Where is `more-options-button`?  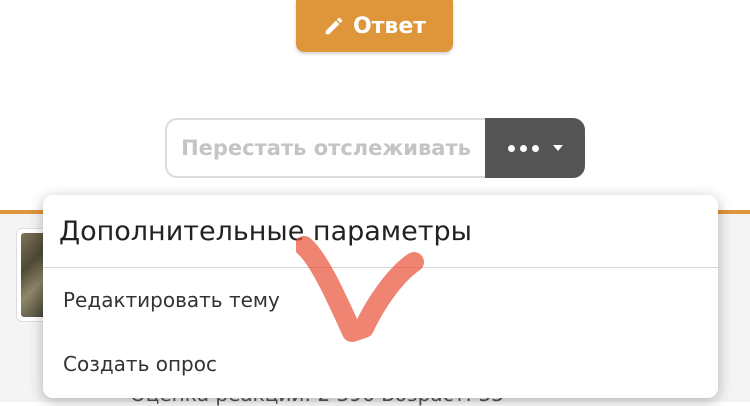
more-options-button is located at coordinates (535, 148).